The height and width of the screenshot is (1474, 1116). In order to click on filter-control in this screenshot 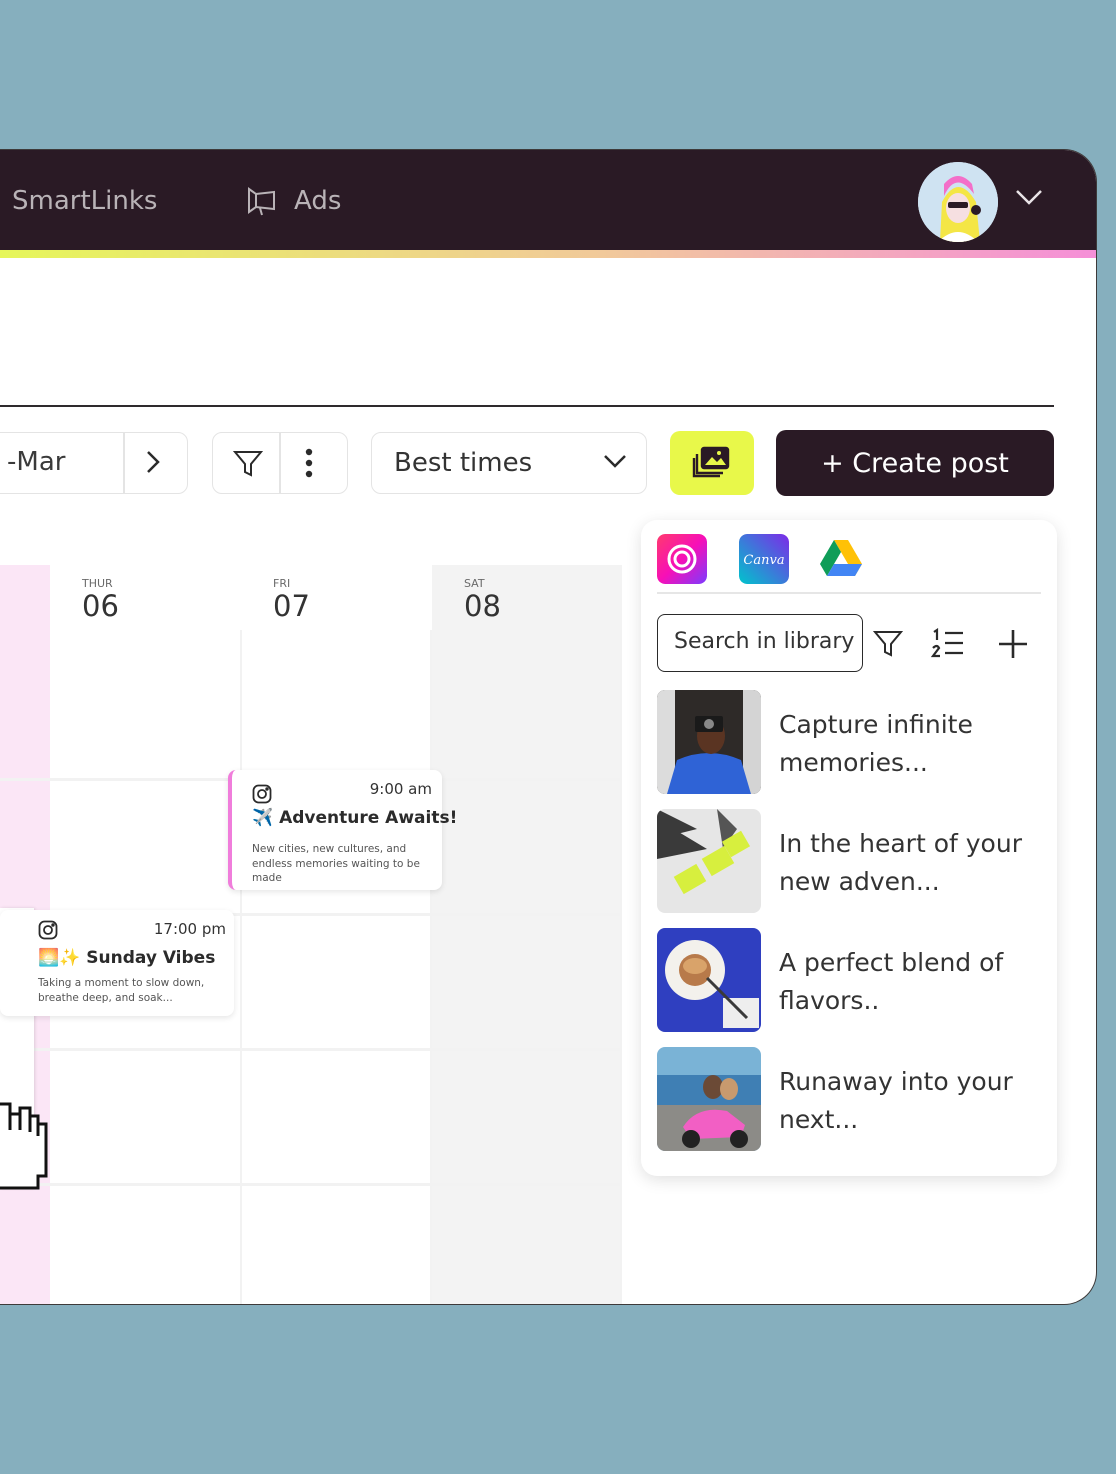, I will do `click(280, 463)`.